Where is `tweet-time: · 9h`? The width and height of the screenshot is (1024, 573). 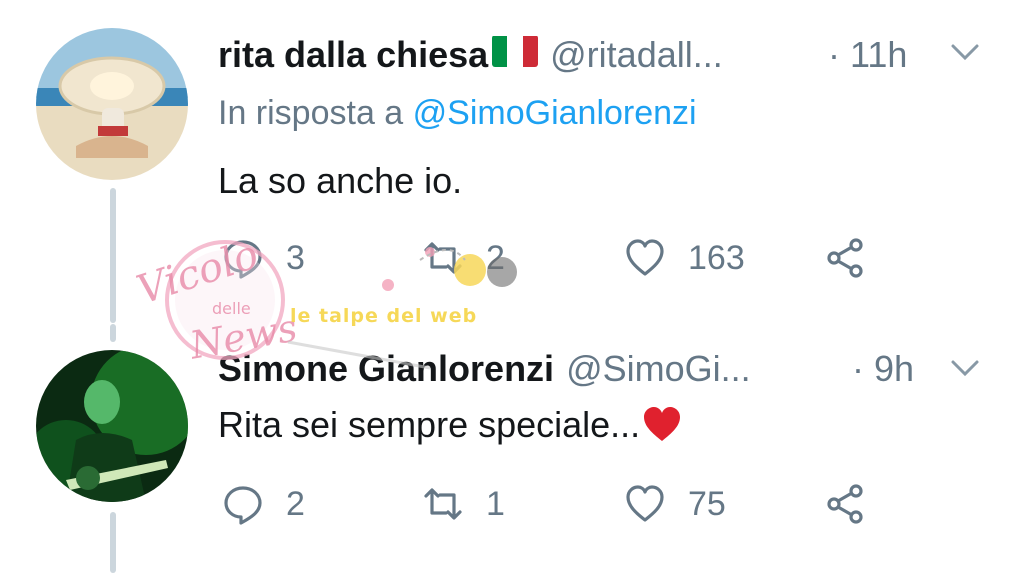 tweet-time: · 9h is located at coordinates (883, 369).